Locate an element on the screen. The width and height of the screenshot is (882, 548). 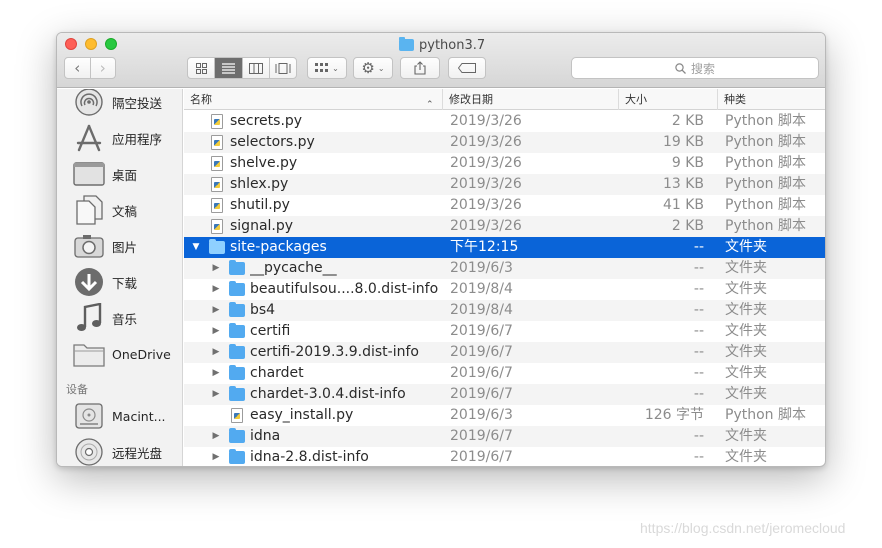
sidebar-item-pictures: 图片 is located at coordinates (105, 246).